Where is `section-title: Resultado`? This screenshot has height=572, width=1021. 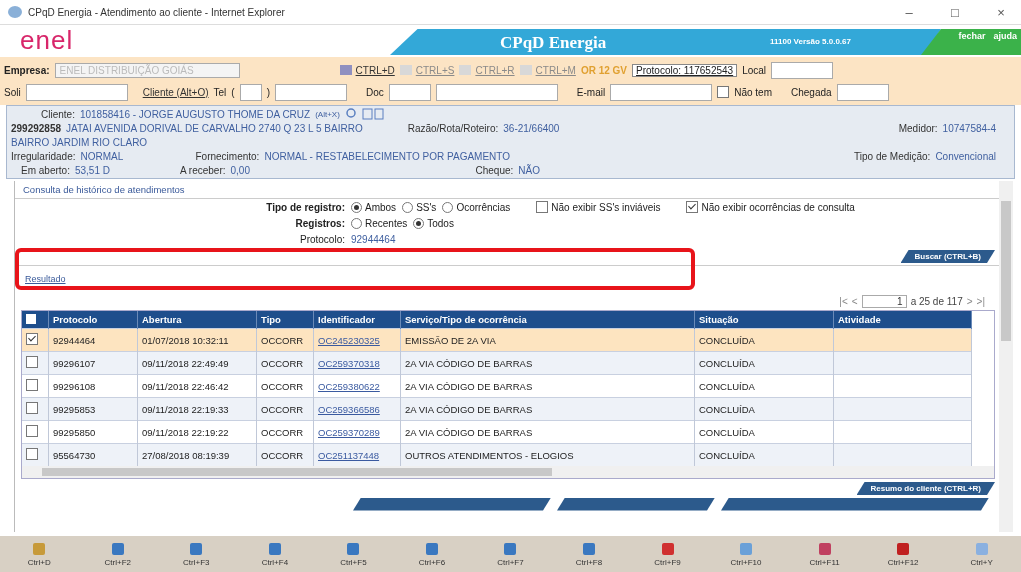
section-title: Resultado is located at coordinates (45, 279).